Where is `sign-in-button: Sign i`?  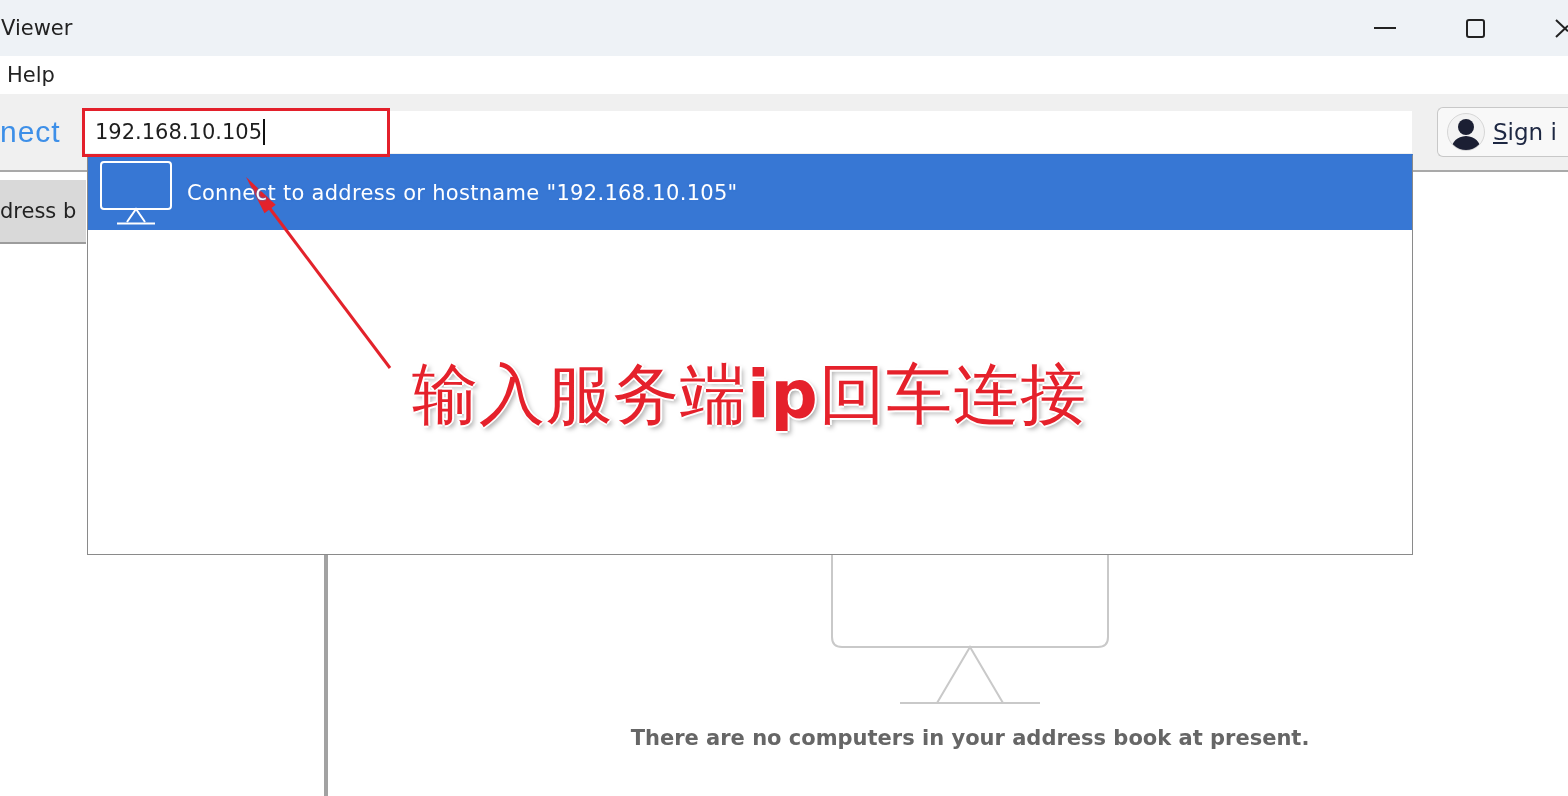 sign-in-button: Sign i is located at coordinates (1502, 132).